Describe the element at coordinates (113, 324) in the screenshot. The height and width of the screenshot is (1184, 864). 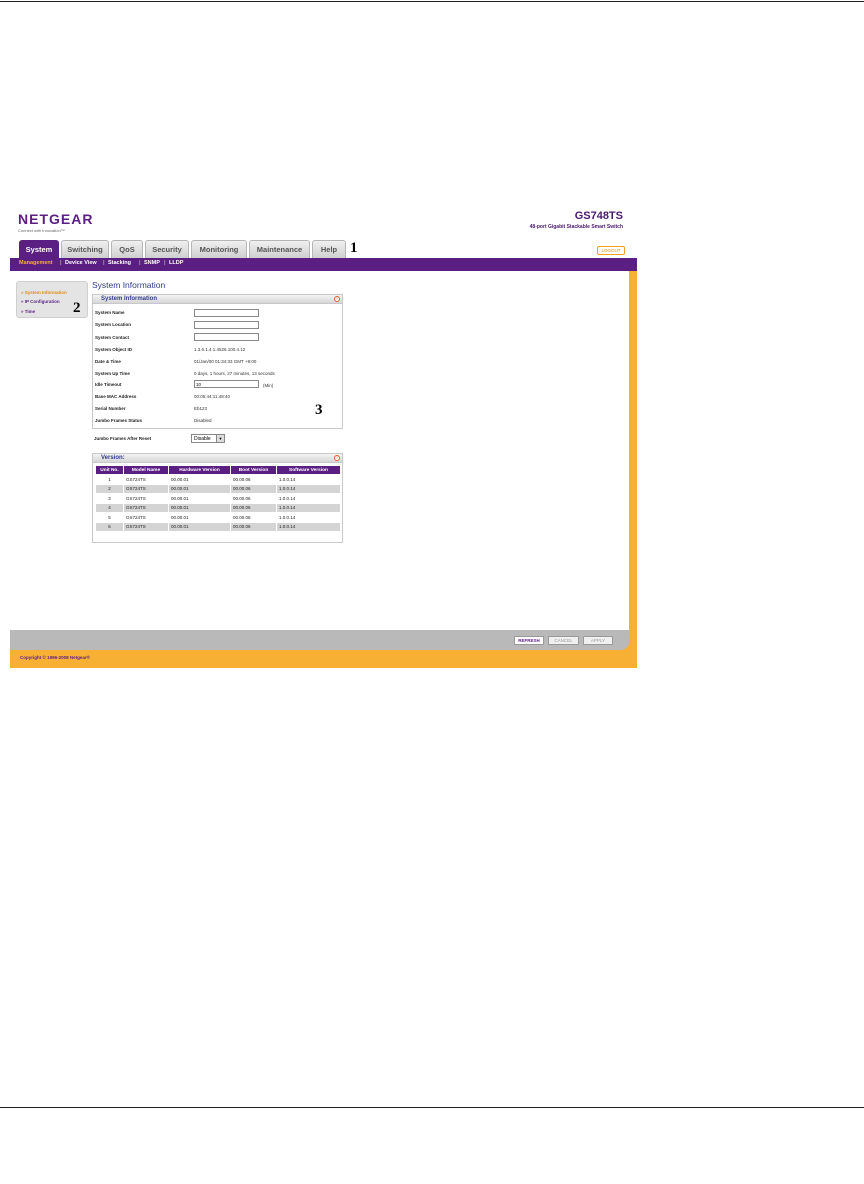
I see `system-location-label: System Location` at that location.